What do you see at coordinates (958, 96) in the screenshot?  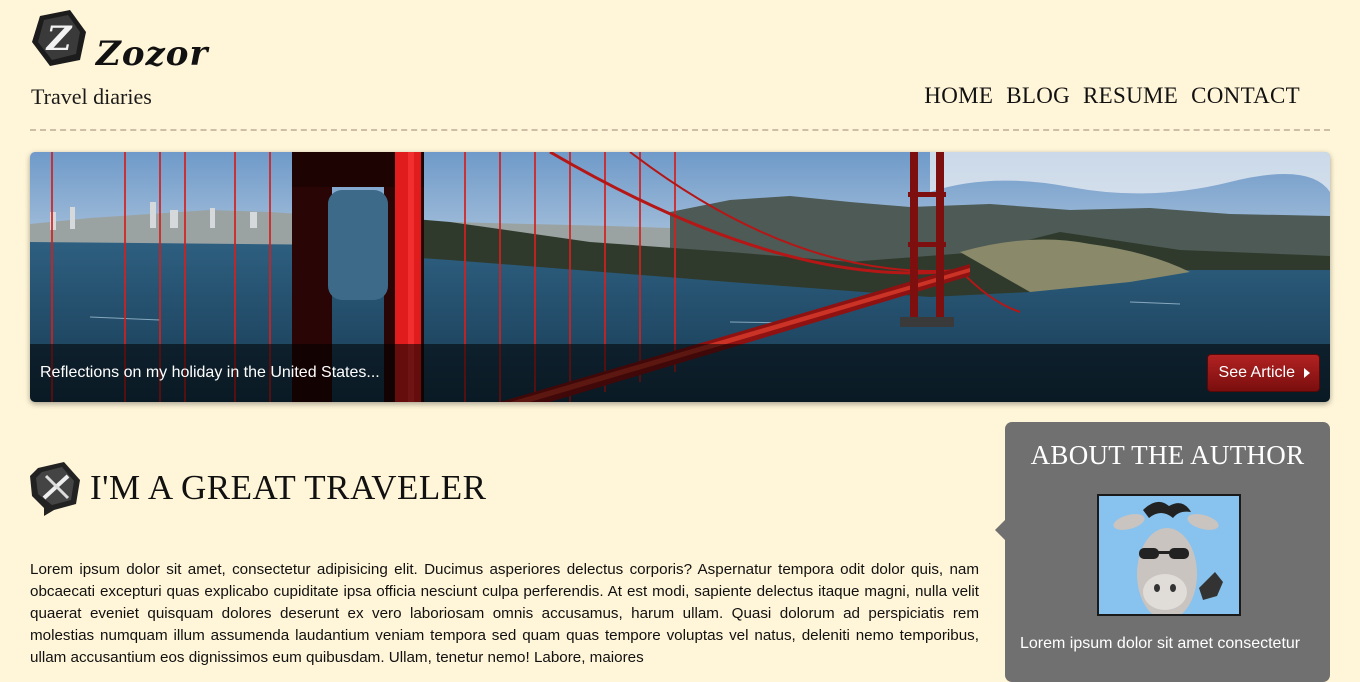 I see `nav-home: HOME` at bounding box center [958, 96].